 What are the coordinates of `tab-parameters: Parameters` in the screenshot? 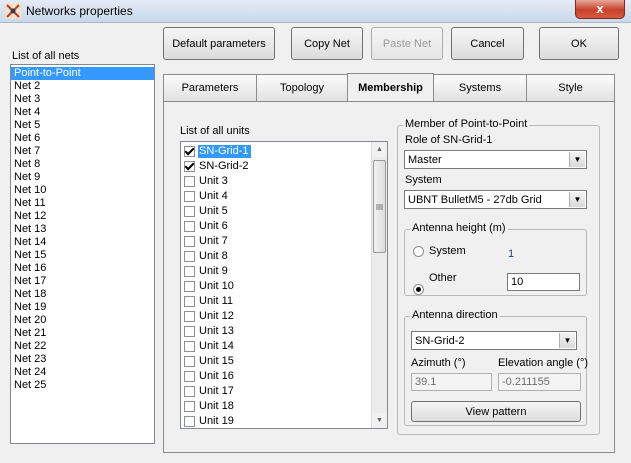 It's located at (210, 87).